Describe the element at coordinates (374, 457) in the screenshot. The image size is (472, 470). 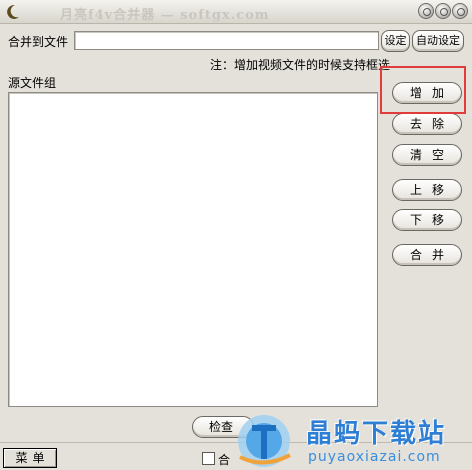
I see `watermark-url: puyaoxiazai.com` at that location.